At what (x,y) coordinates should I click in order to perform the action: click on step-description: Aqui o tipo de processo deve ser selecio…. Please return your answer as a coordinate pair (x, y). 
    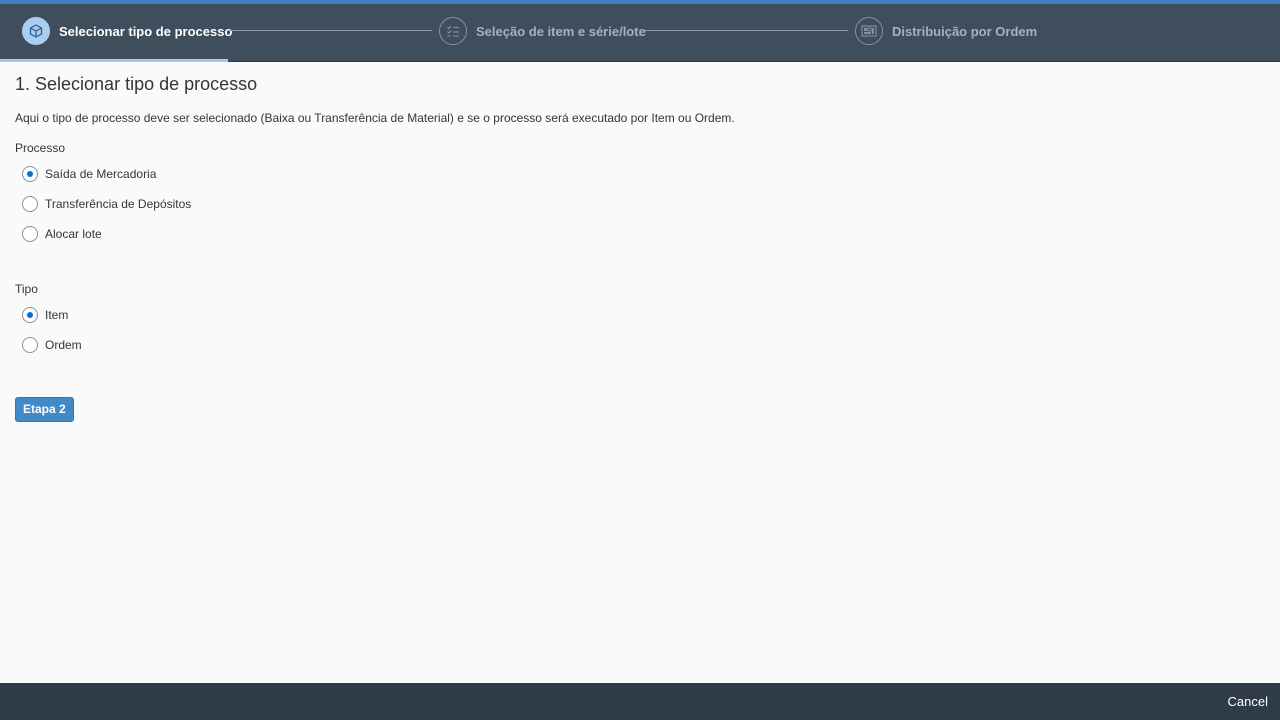
    Looking at the image, I should click on (375, 118).